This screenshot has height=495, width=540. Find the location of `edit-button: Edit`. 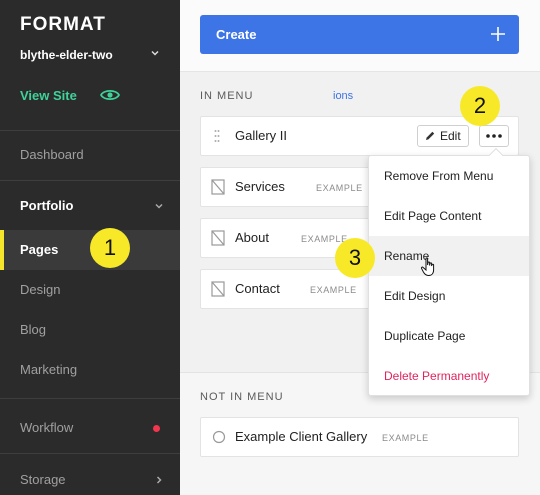

edit-button: Edit is located at coordinates (443, 136).